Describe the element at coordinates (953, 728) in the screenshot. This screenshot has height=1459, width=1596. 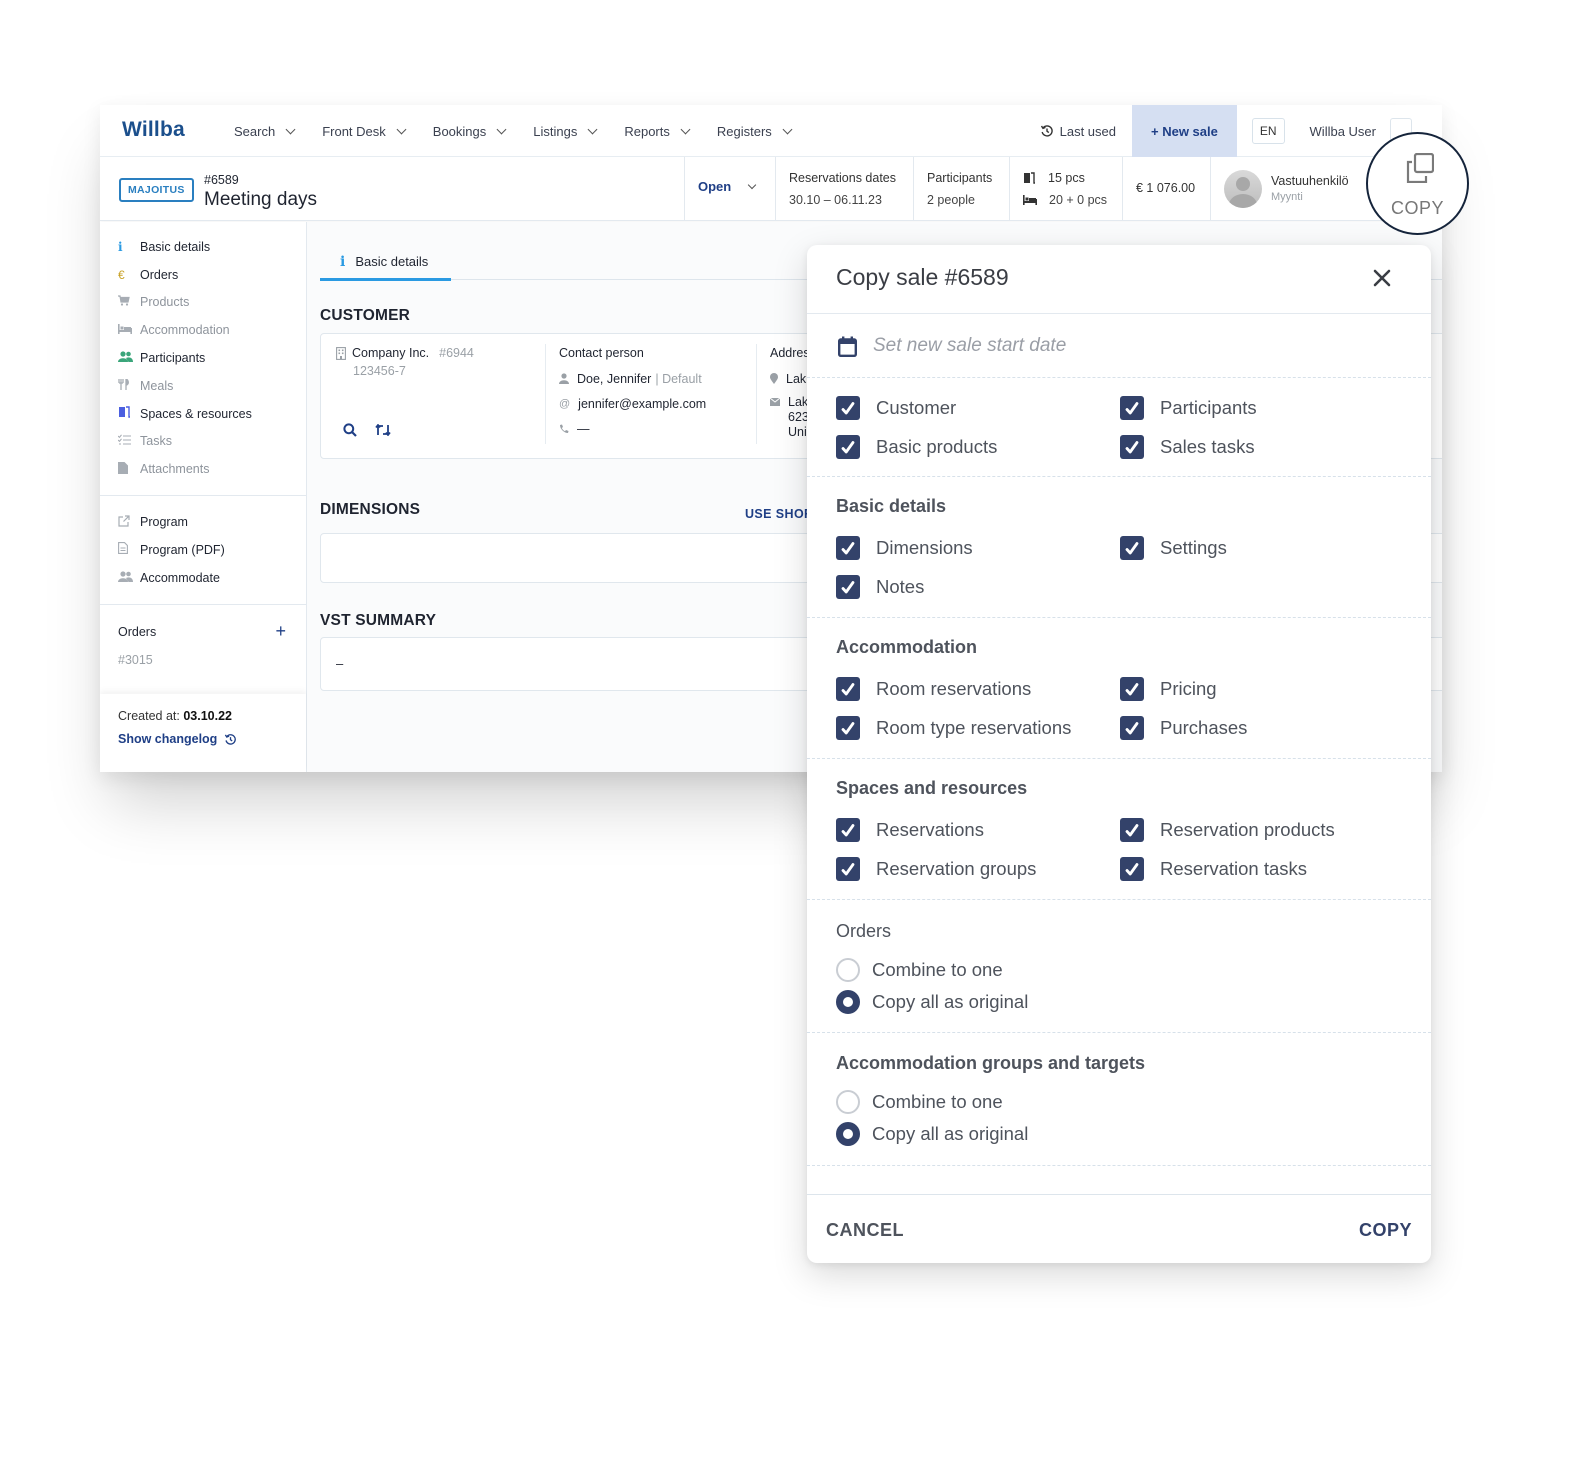
I see `checkbox-room-type-reservations: Room type reservations` at that location.